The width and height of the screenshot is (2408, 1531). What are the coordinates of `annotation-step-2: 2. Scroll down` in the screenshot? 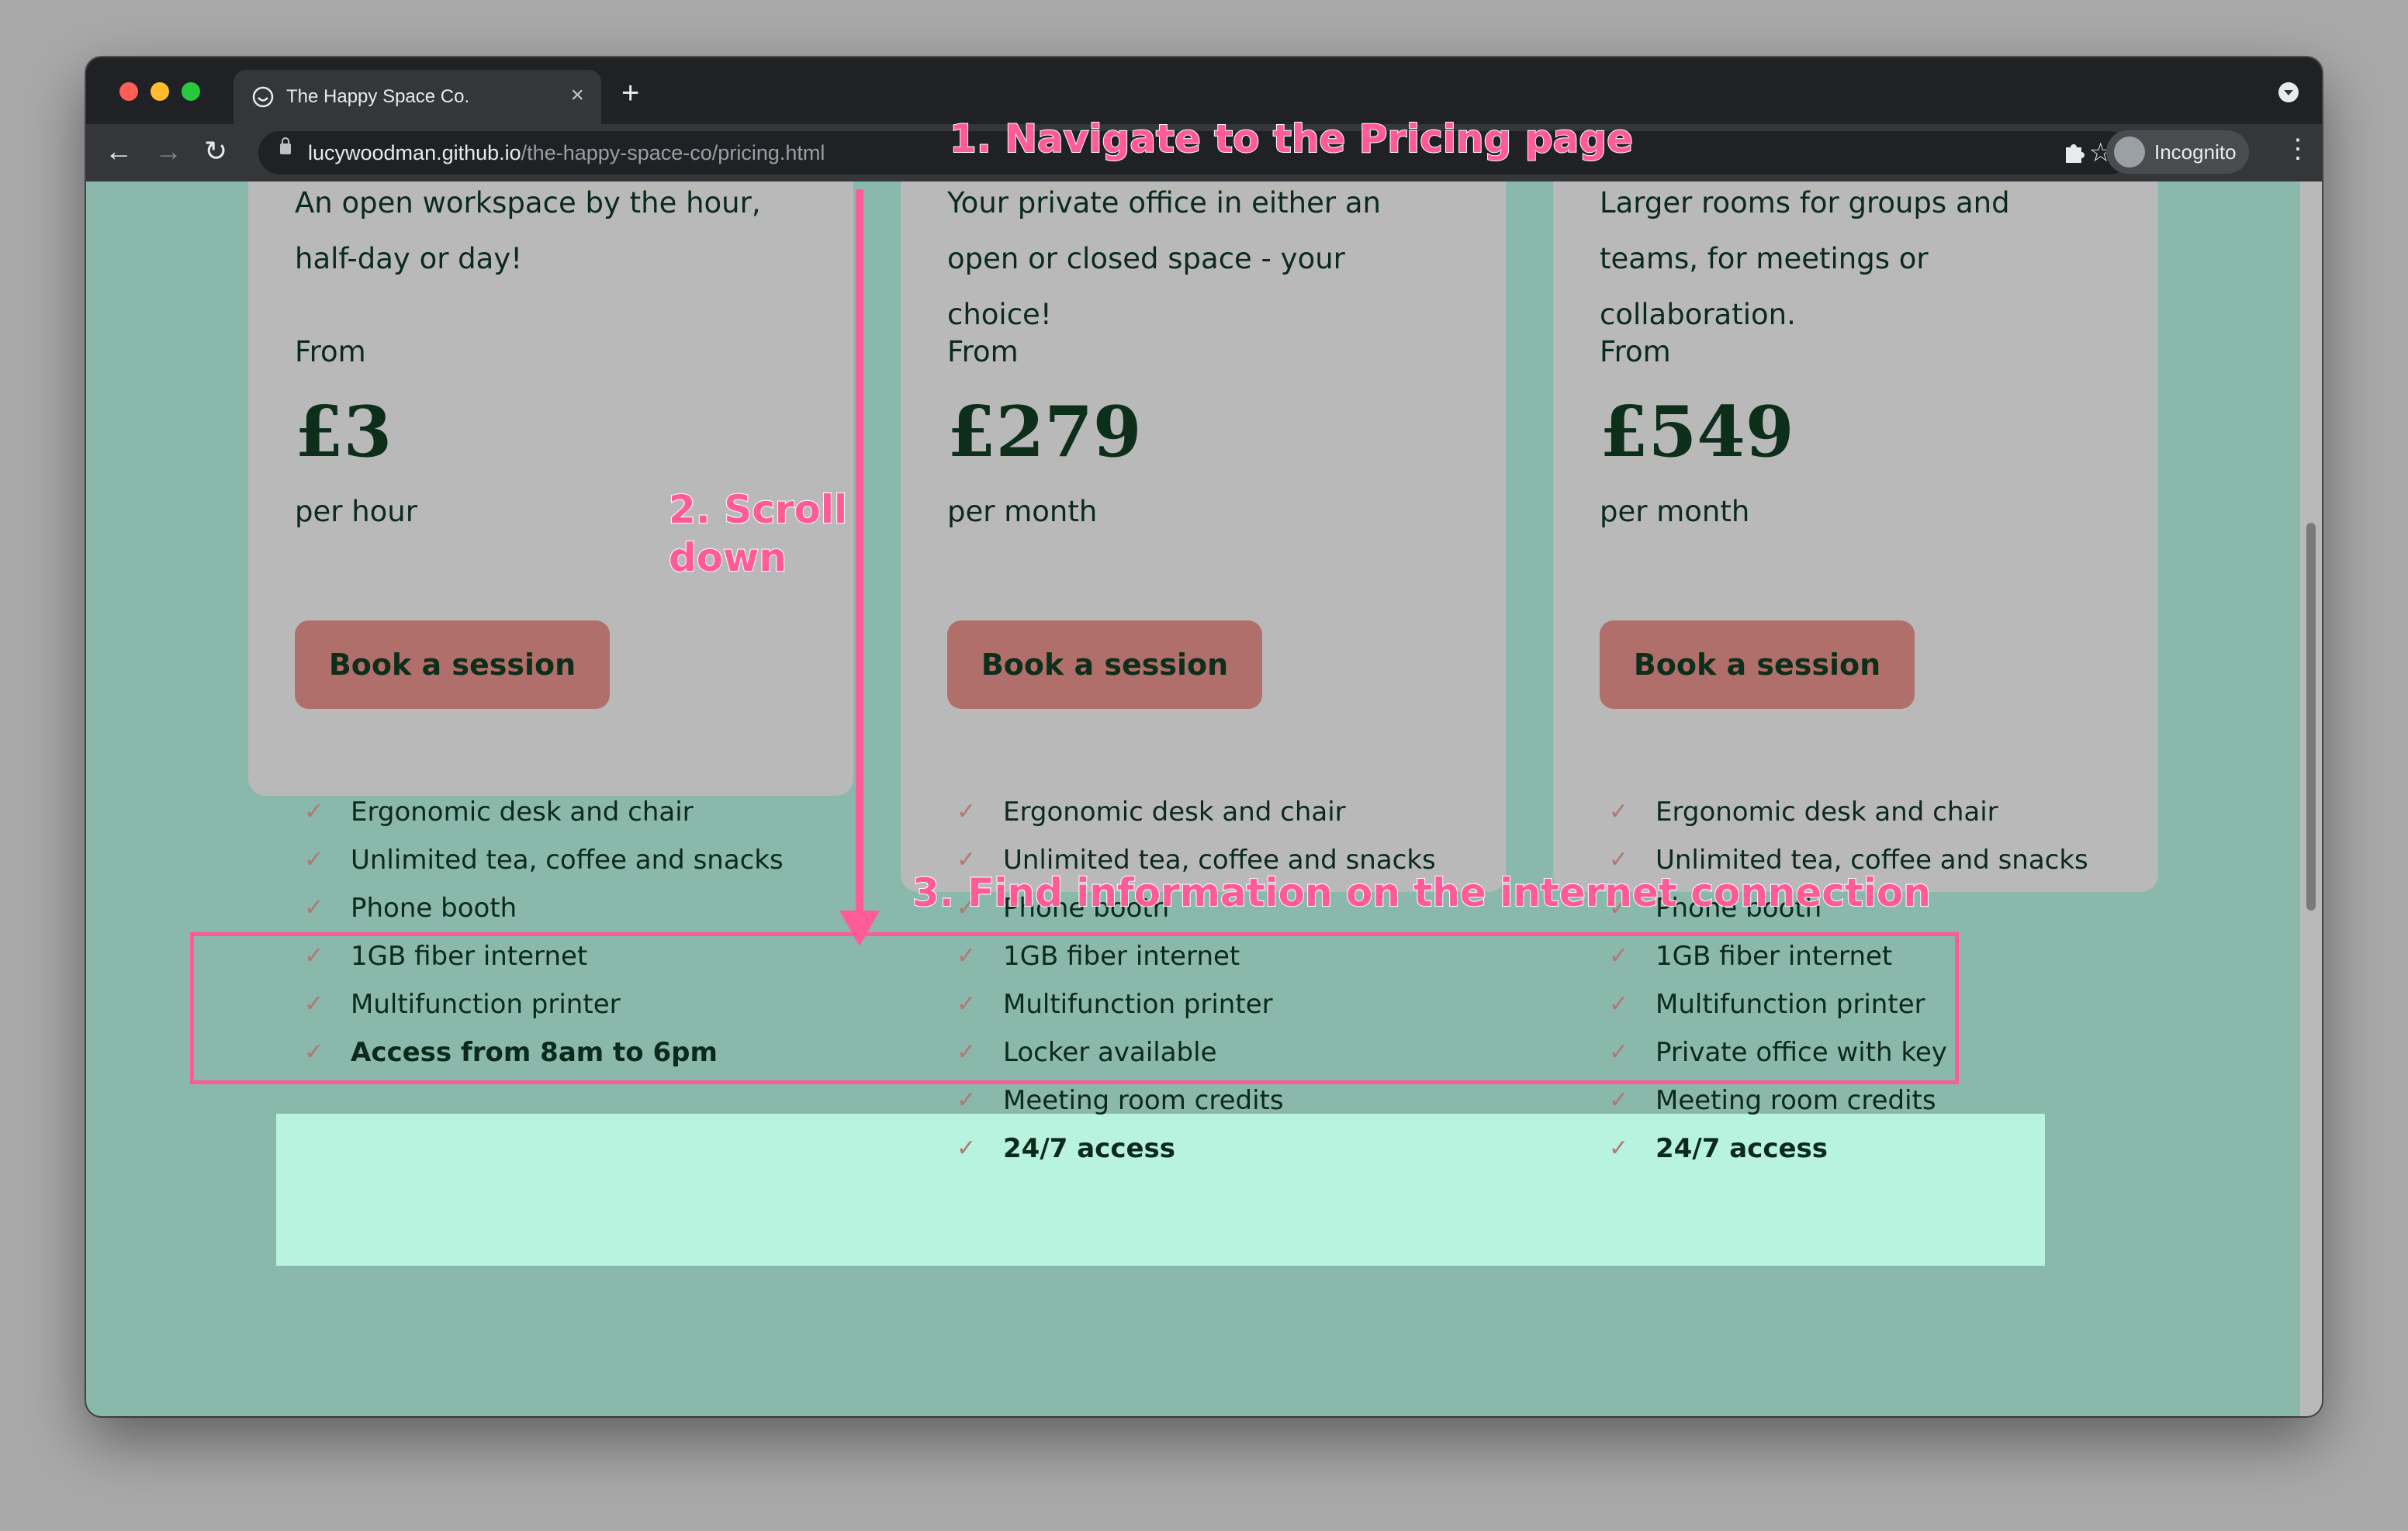 It's located at (758, 533).